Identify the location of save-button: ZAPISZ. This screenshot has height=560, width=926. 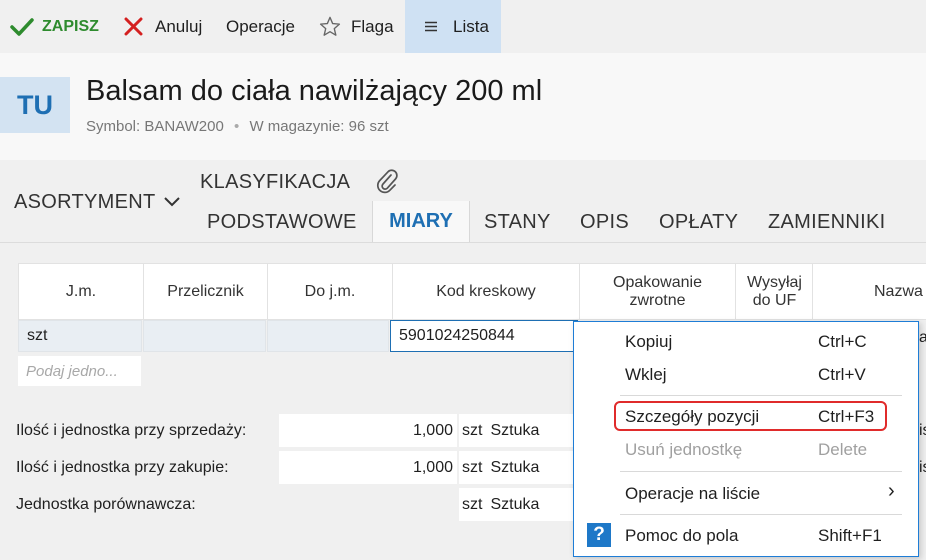
(54, 26).